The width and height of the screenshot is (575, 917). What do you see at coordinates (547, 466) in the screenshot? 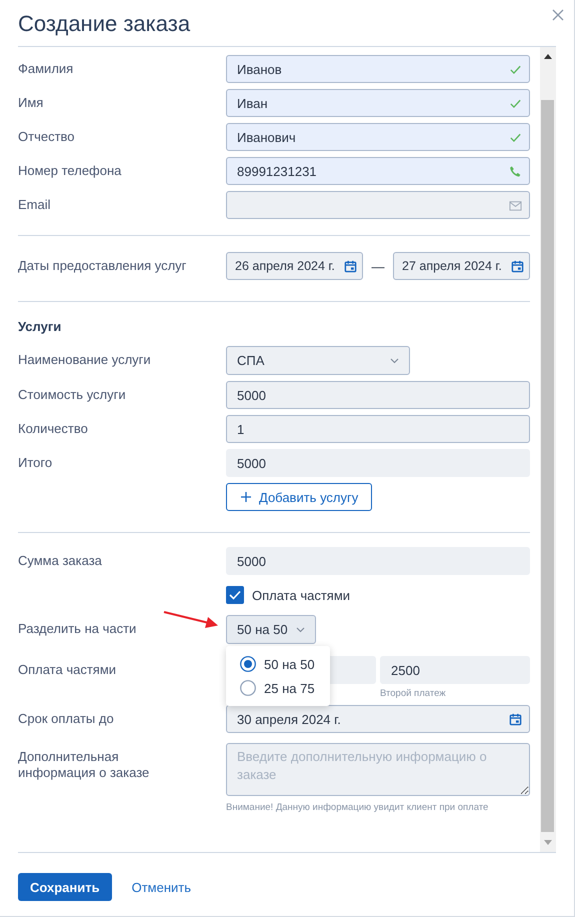
I see `scrollbar-thumb` at bounding box center [547, 466].